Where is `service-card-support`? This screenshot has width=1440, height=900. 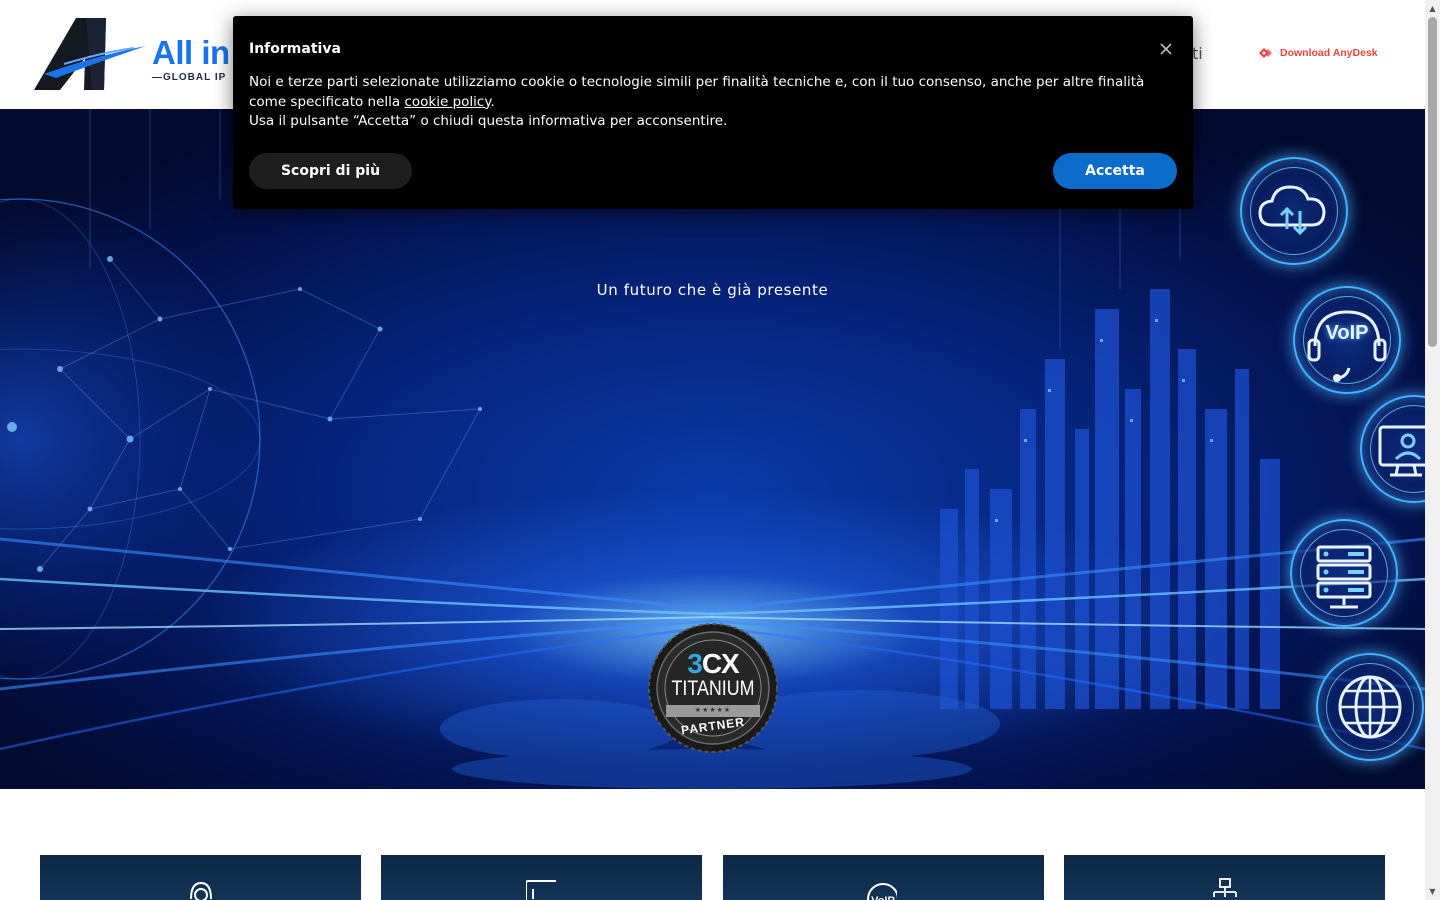 service-card-support is located at coordinates (200, 877).